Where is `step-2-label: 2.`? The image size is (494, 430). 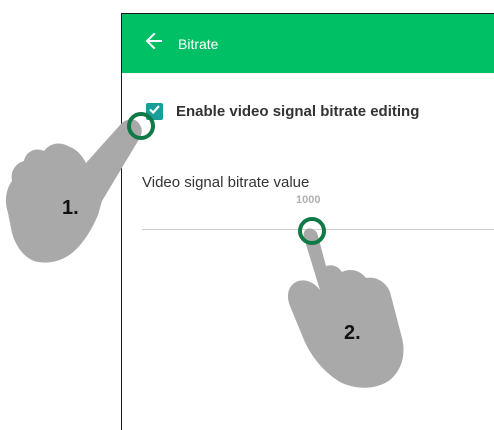 step-2-label: 2. is located at coordinates (352, 333).